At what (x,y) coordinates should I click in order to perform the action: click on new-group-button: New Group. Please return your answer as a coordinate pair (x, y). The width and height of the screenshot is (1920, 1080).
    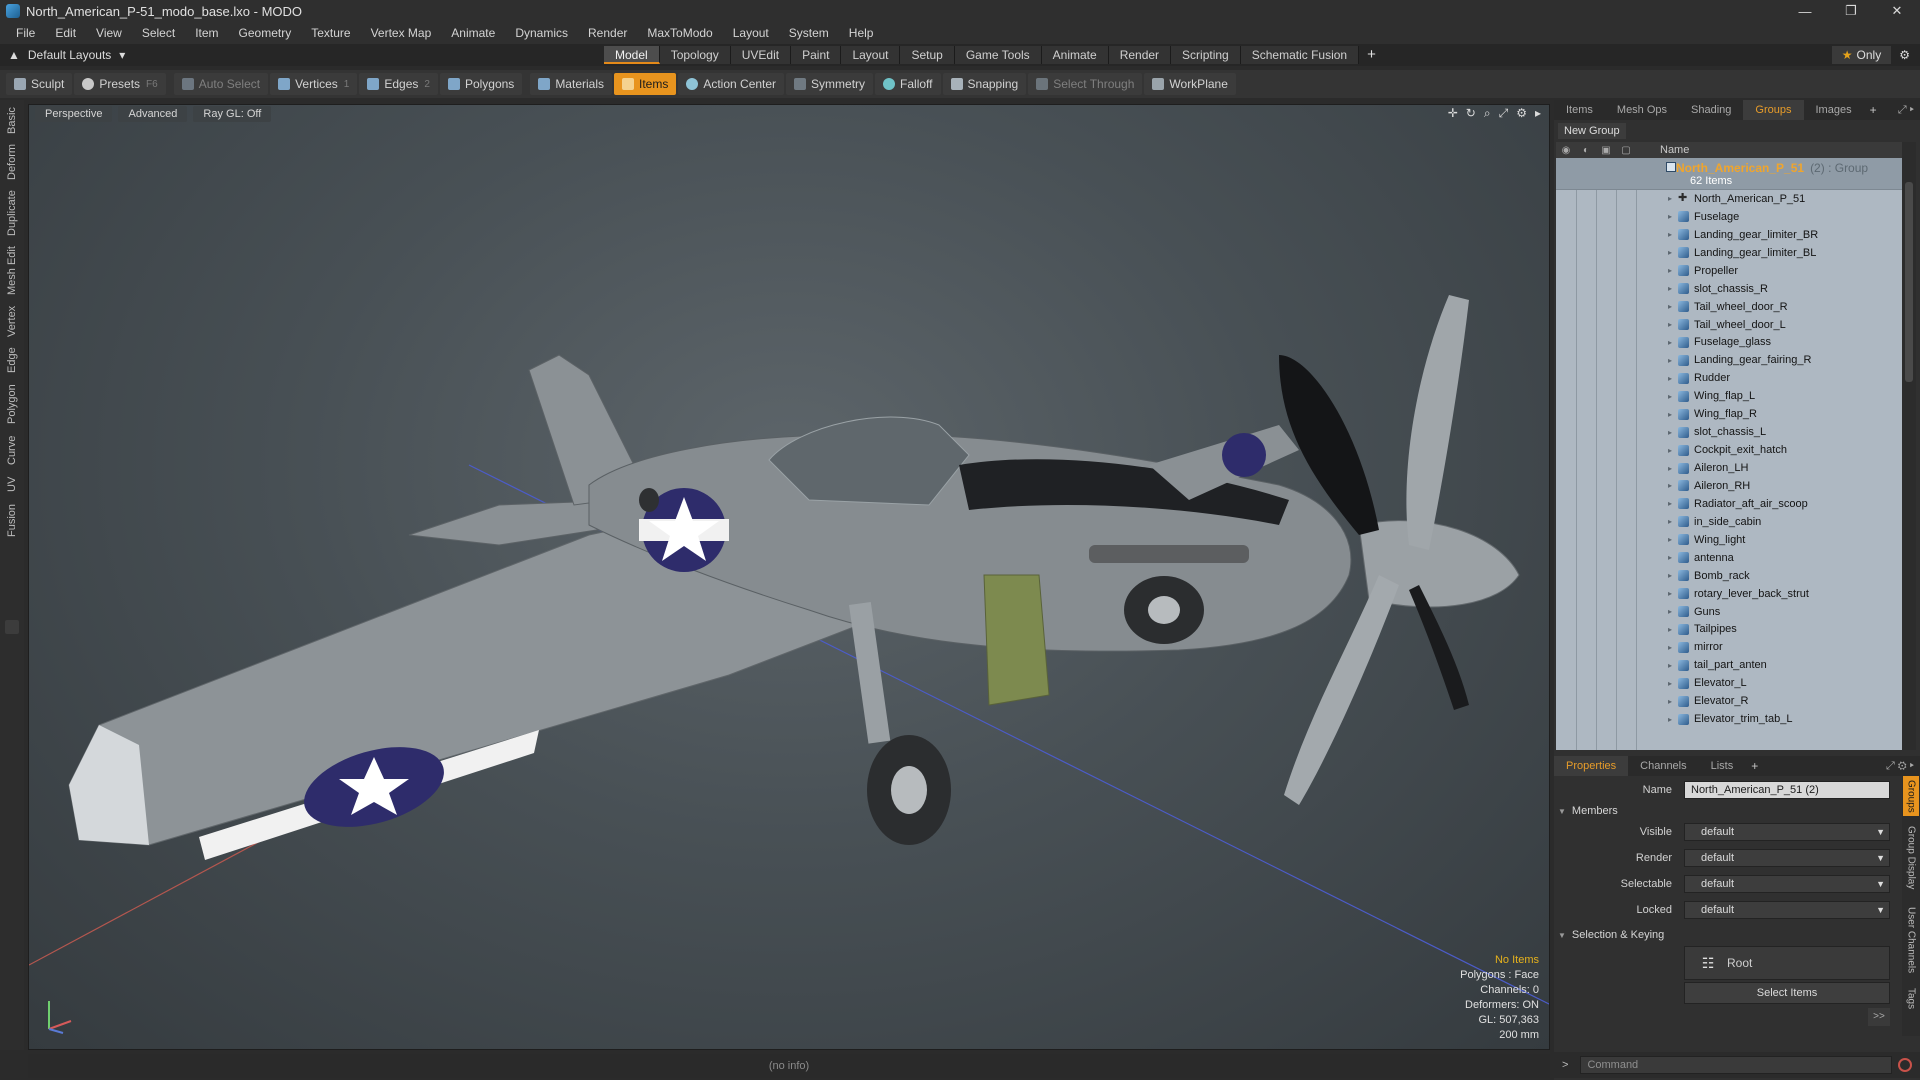
    Looking at the image, I should click on (1592, 131).